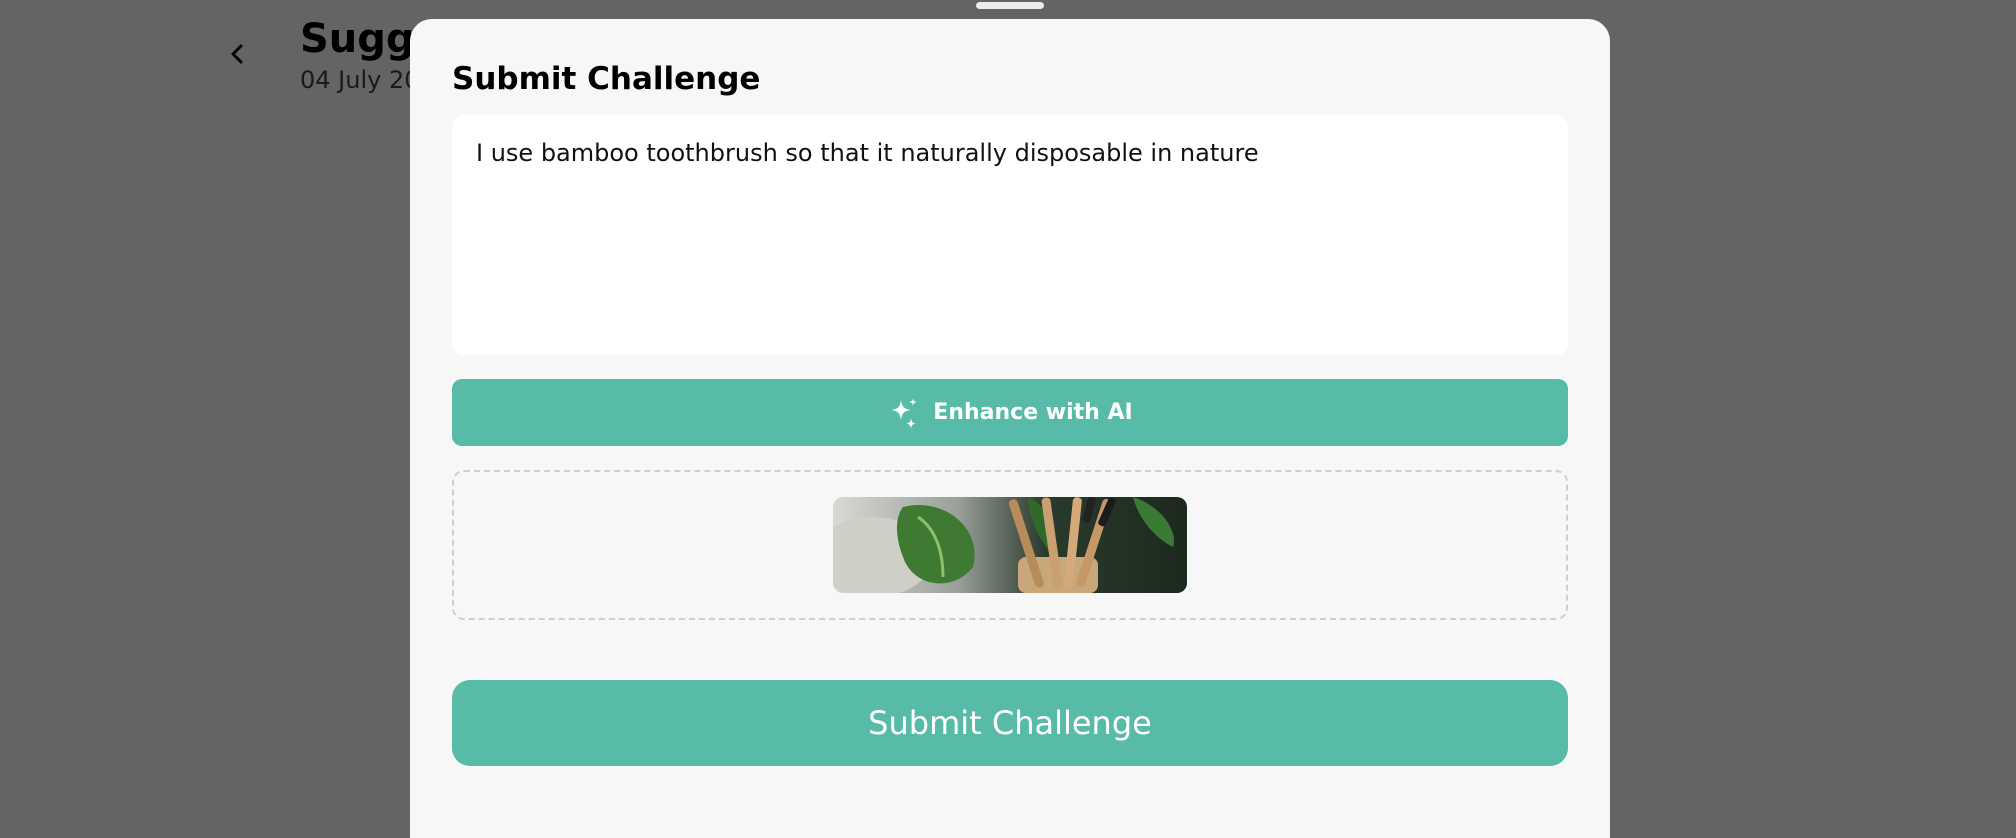 The width and height of the screenshot is (2016, 838). Describe the element at coordinates (606, 79) in the screenshot. I see `sheet-title: Submit Challenge` at that location.